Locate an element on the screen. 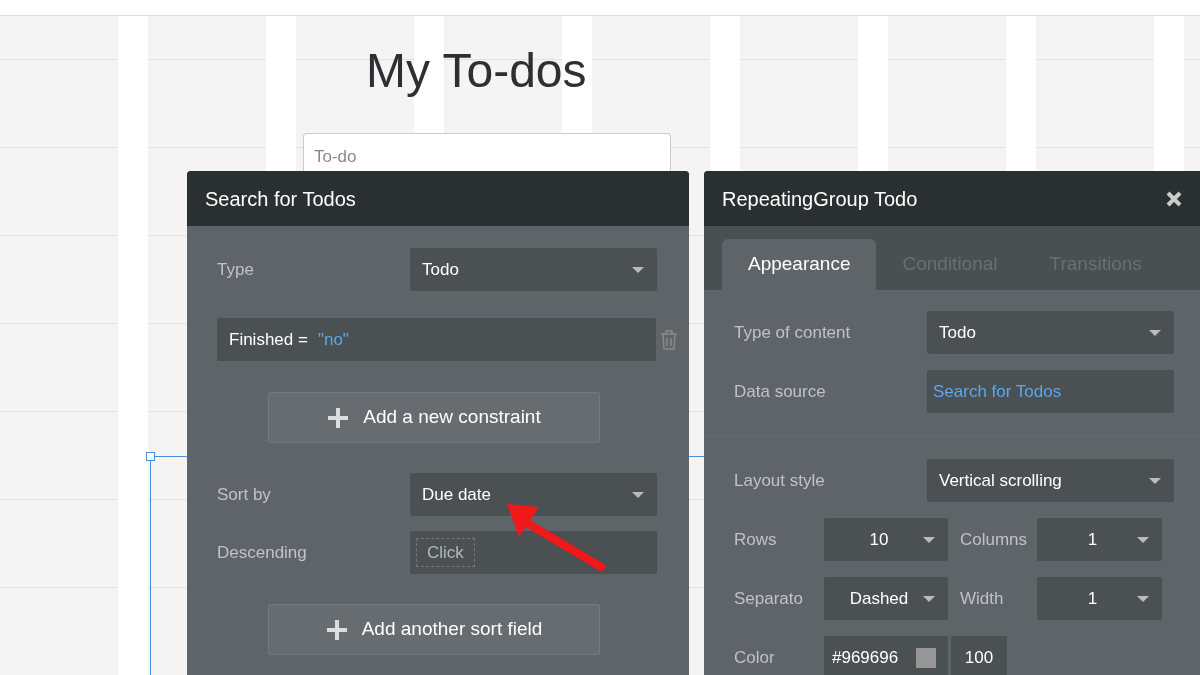 This screenshot has height=675, width=1200. field-label: Data source is located at coordinates (780, 391).